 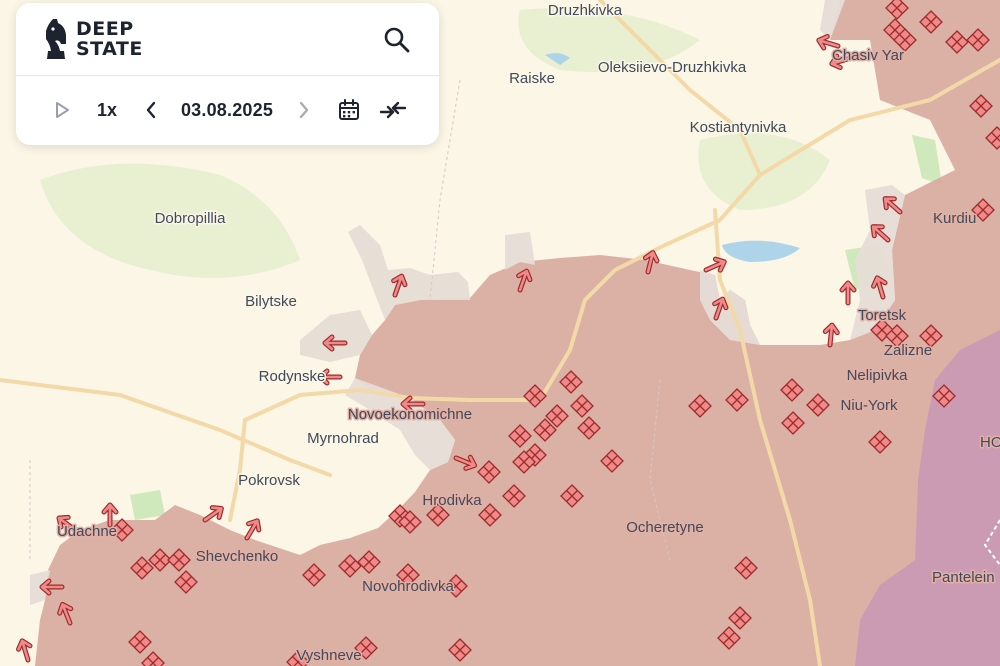 I want to click on current-date: 03.08.2025, so click(x=227, y=110).